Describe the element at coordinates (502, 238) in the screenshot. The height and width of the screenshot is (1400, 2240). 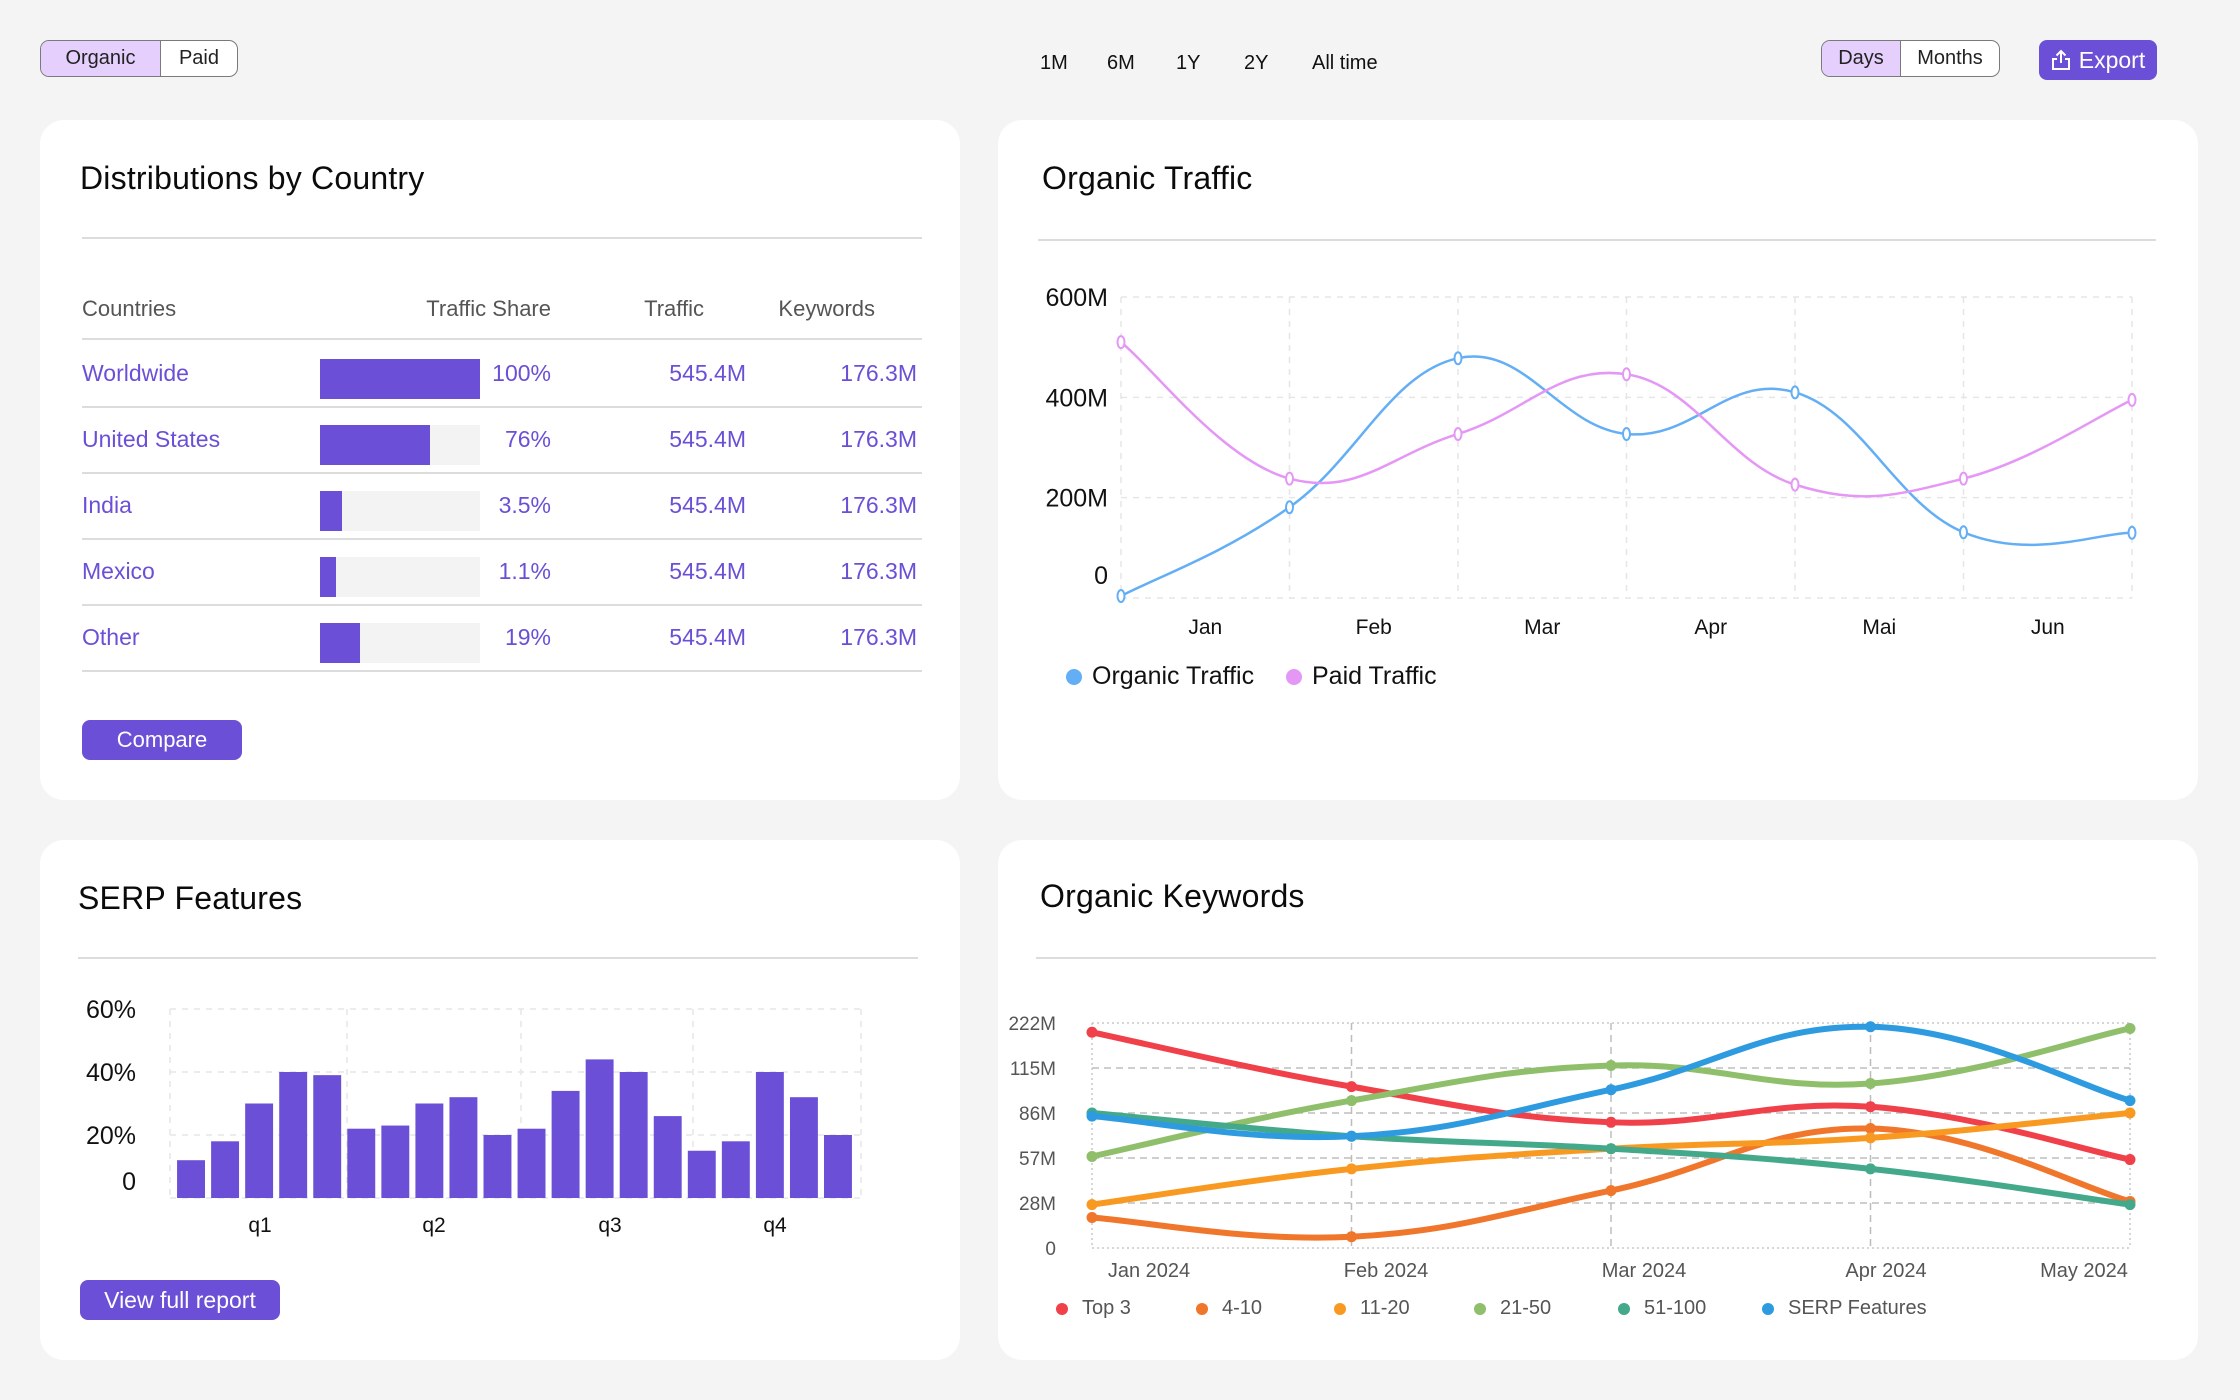
I see `divider` at that location.